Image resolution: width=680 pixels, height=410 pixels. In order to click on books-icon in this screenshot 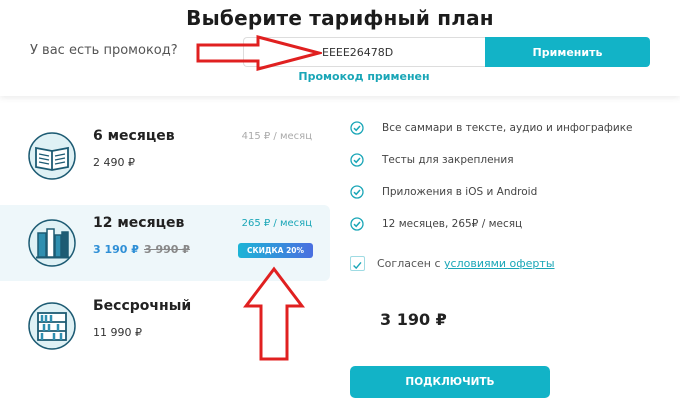, I will do `click(52, 243)`.